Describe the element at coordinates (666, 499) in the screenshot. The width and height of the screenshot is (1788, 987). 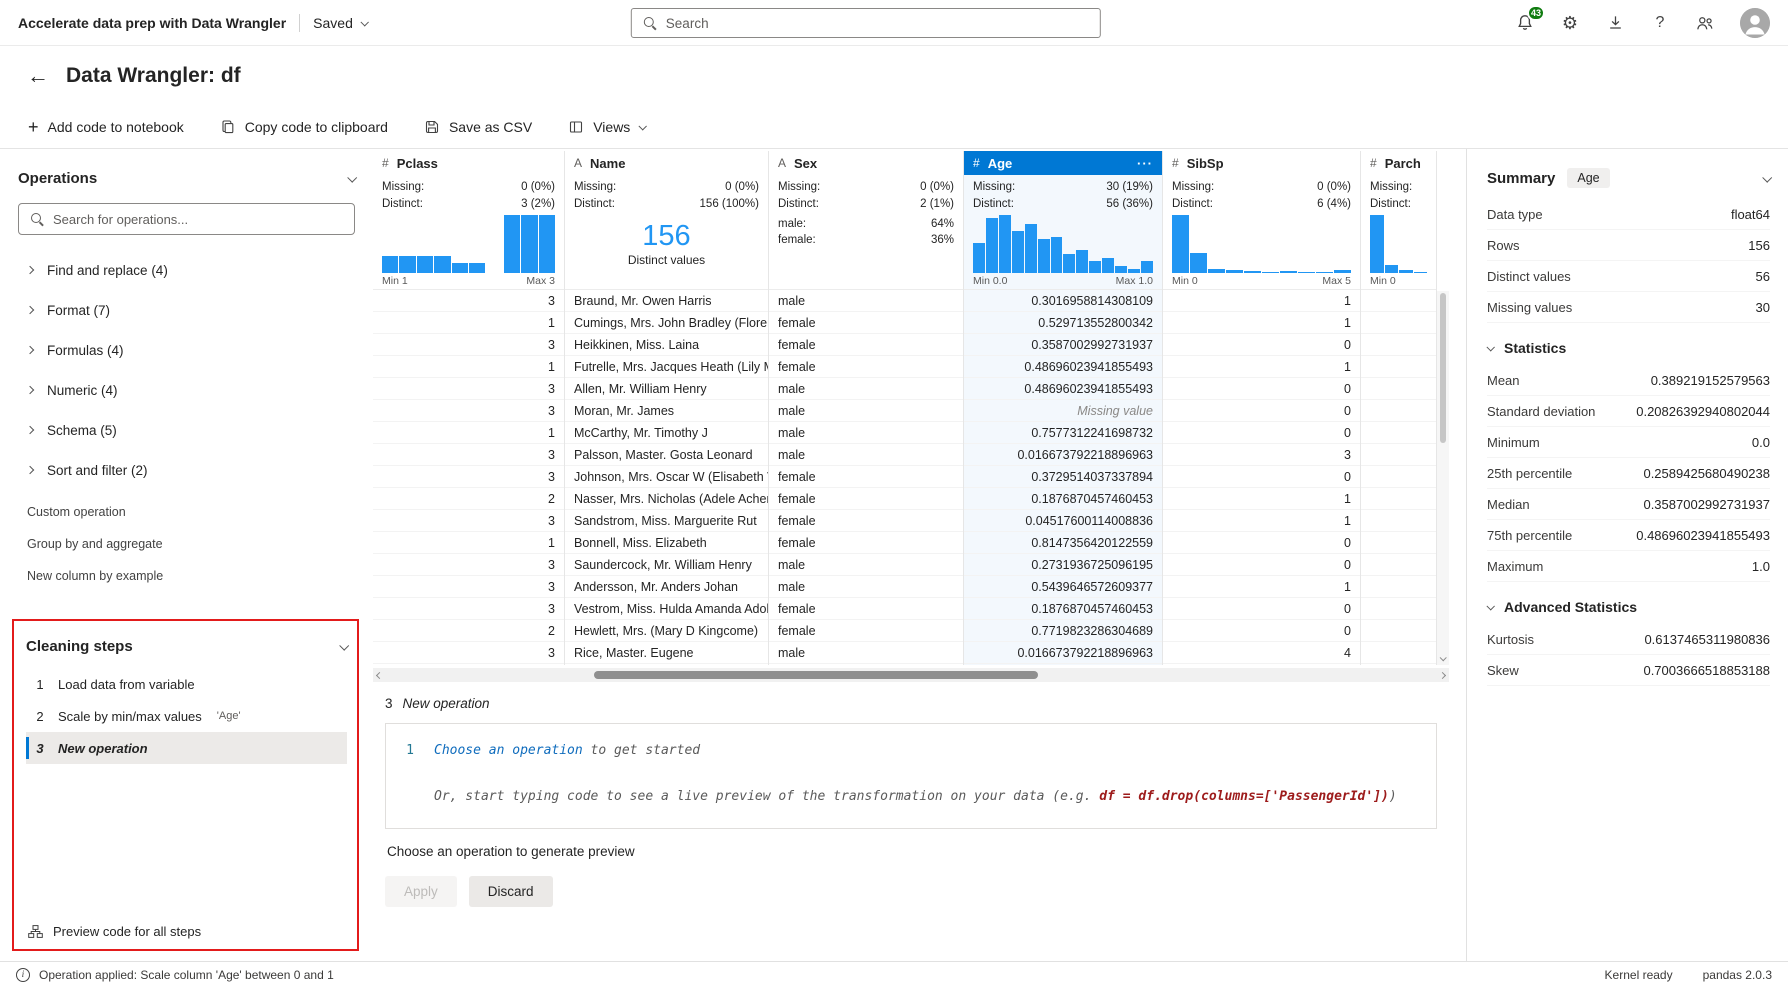
I see `grid-cell: Nasser, Mrs. Nicholas (Adele Achem` at that location.